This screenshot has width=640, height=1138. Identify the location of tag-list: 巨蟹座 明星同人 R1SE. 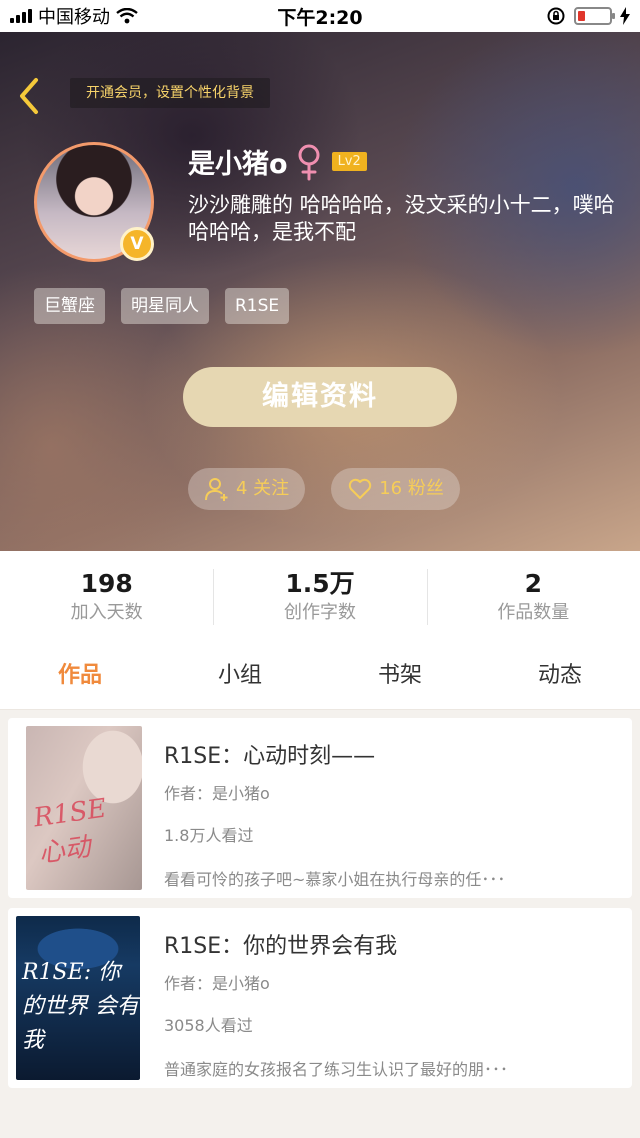
(162, 306).